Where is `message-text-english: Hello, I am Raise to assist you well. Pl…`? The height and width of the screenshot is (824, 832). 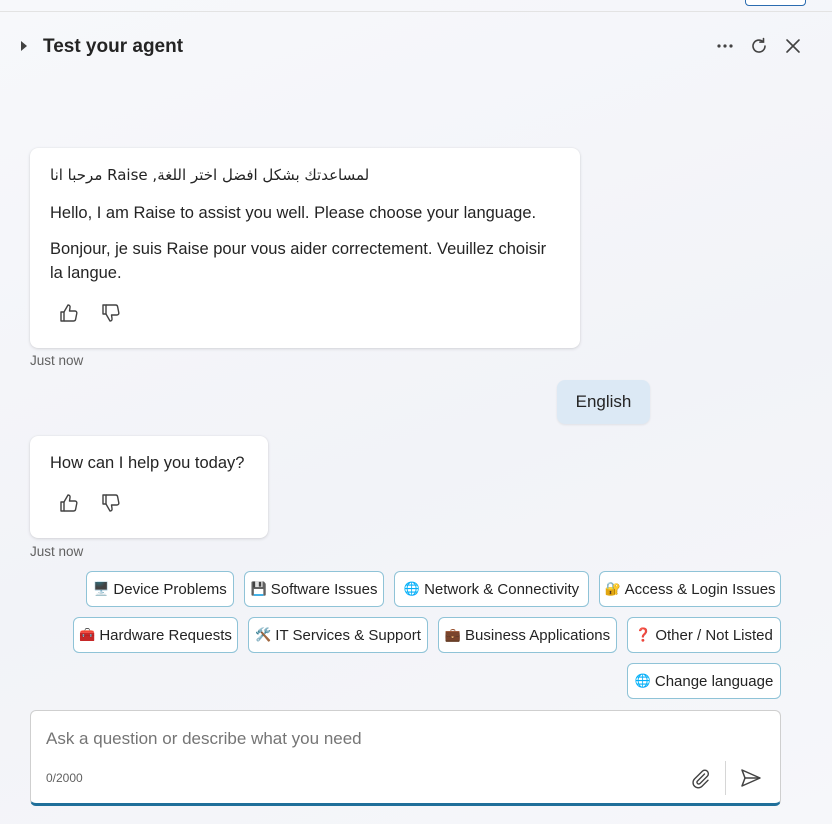
message-text-english: Hello, I am Raise to assist you well. Pl… is located at coordinates (293, 213).